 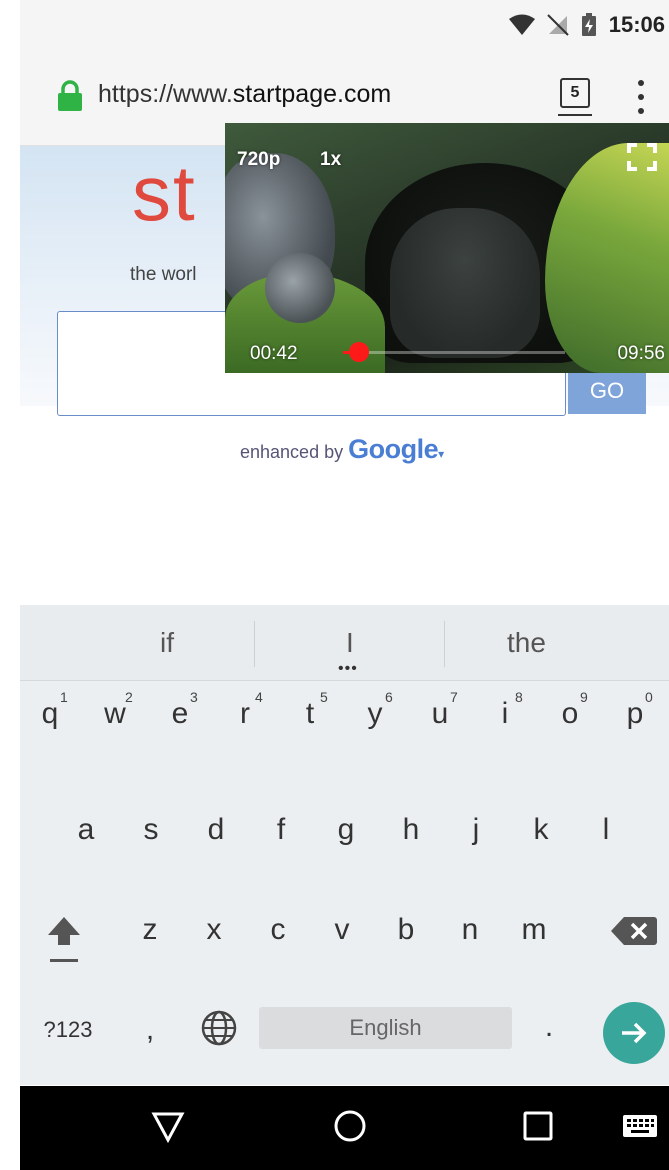 I want to click on google-brand: Google, so click(x=393, y=449).